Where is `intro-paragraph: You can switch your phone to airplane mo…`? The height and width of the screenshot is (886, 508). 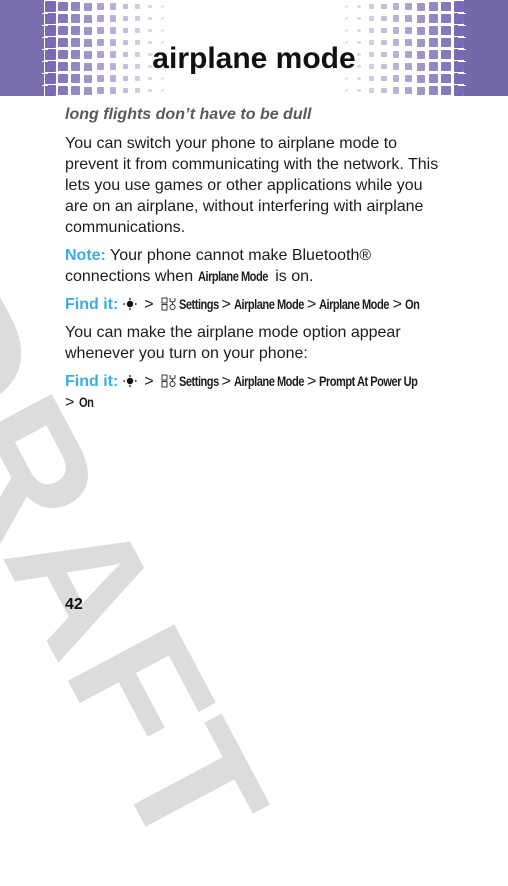 intro-paragraph: You can switch your phone to airplane mo… is located at coordinates (252, 185).